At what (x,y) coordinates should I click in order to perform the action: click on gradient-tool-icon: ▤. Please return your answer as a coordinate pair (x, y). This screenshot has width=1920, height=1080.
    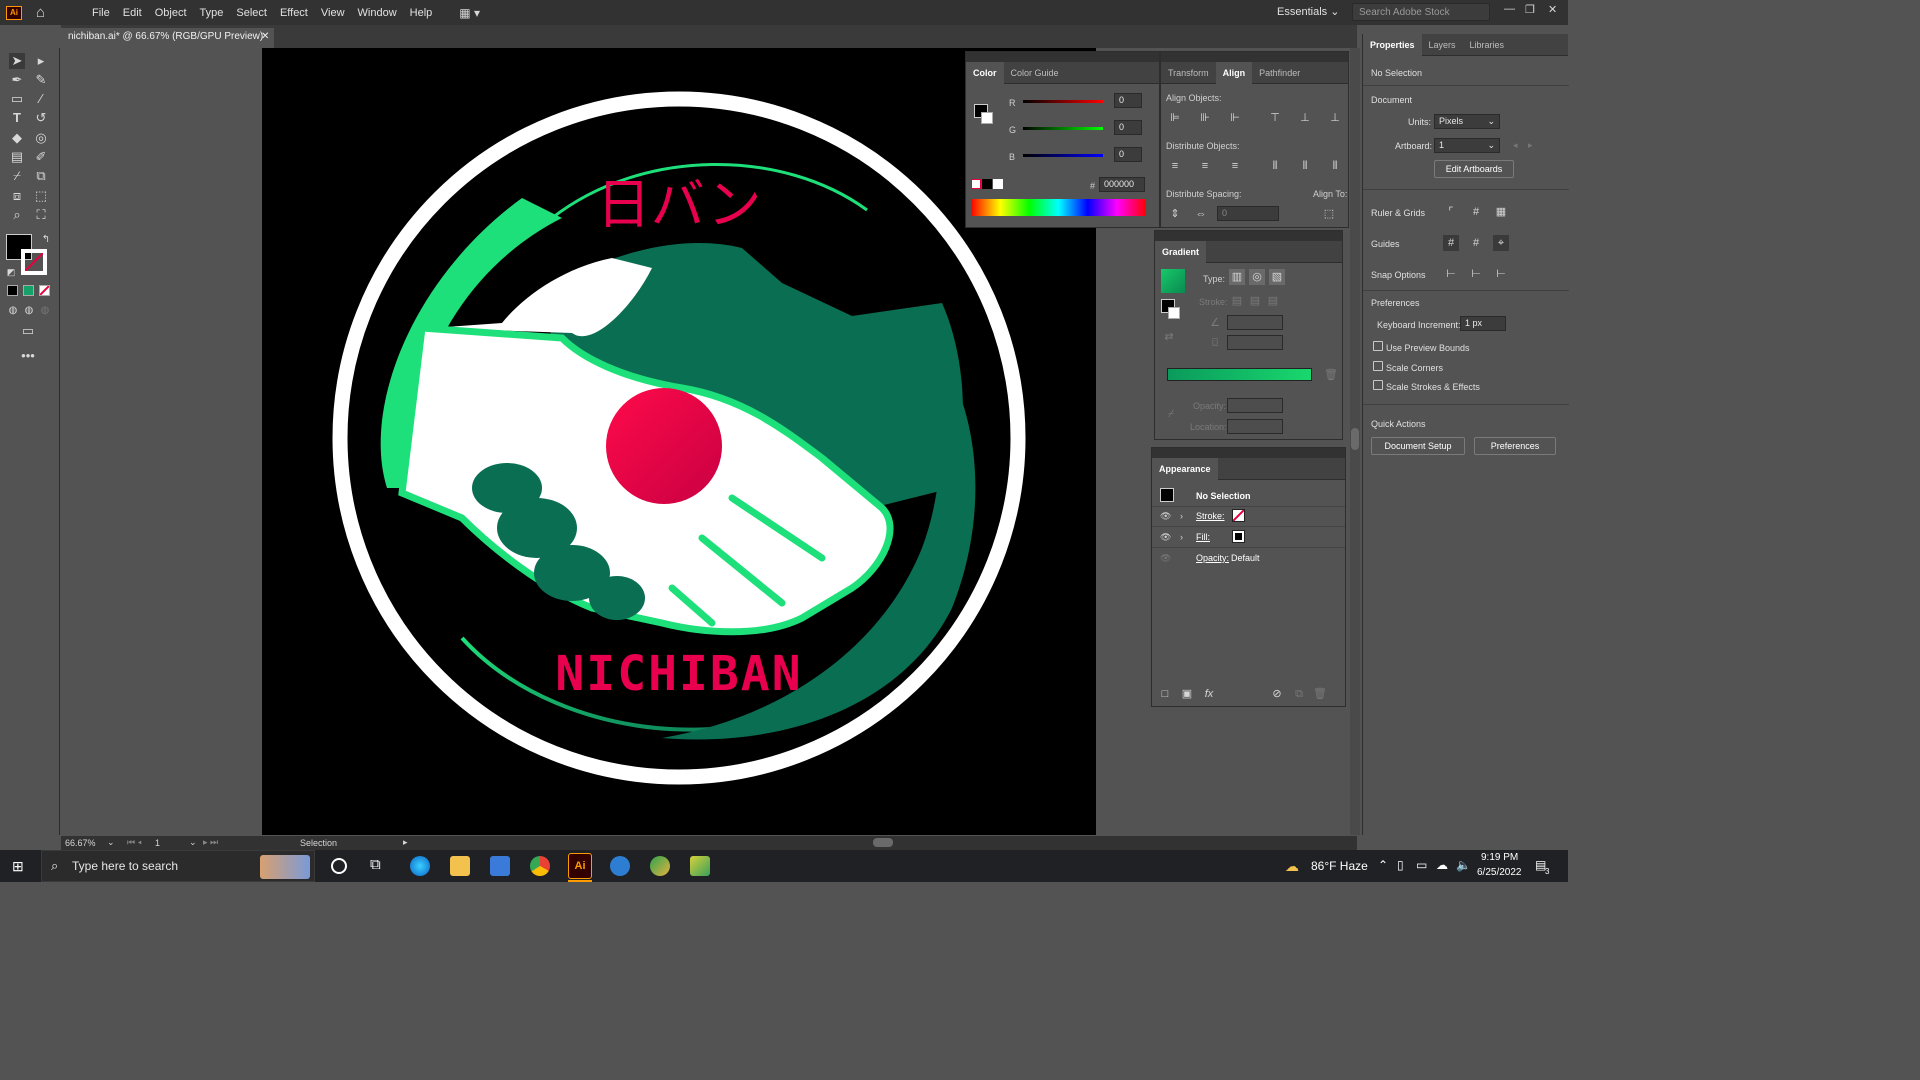
    Looking at the image, I should click on (17, 157).